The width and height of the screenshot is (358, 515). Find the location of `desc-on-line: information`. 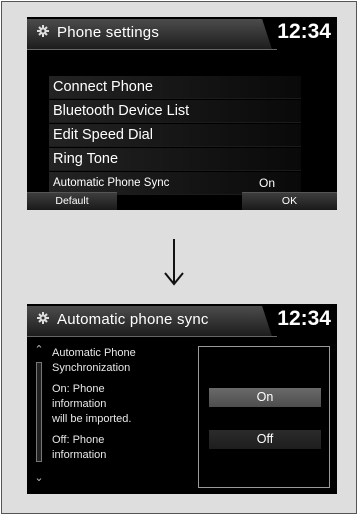

desc-on-line: information is located at coordinates (79, 404).